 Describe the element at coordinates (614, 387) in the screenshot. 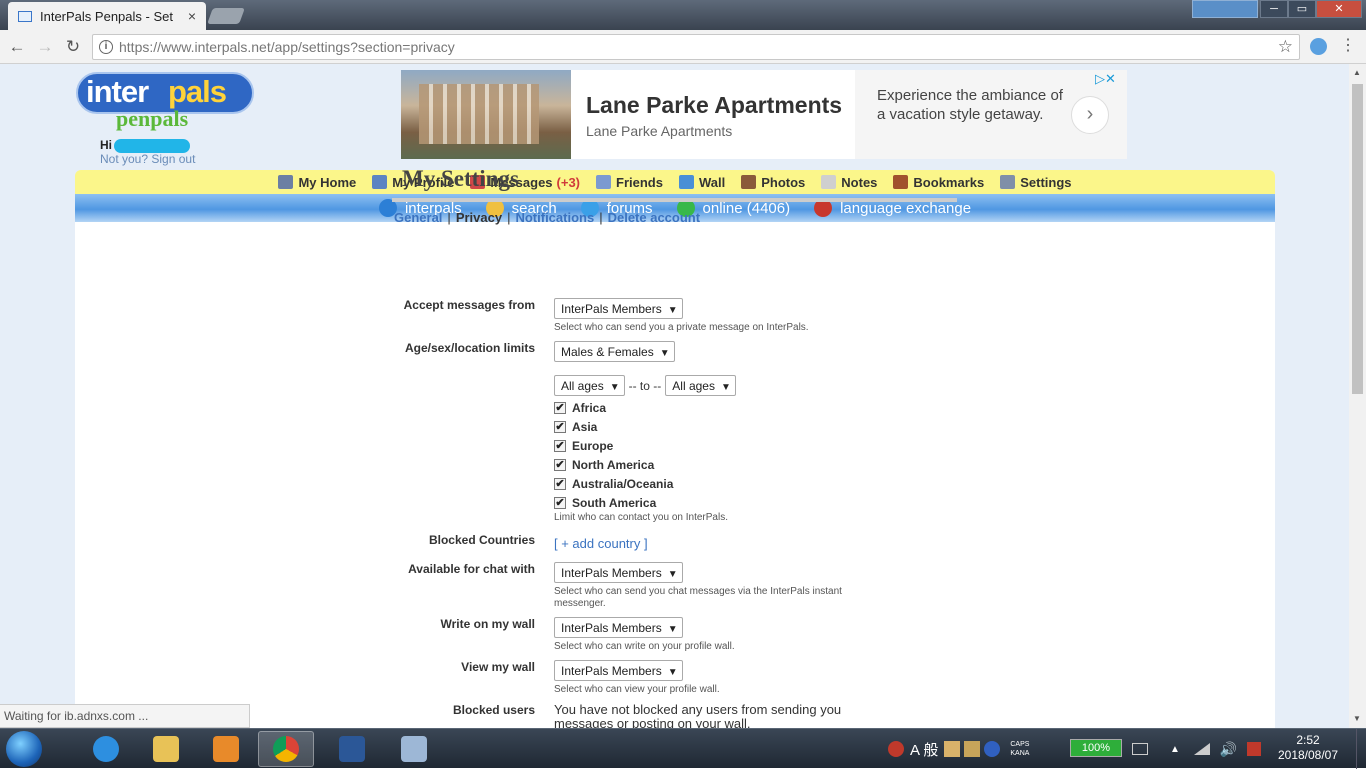

I see `dropdown-arrow-icon: ▼` at that location.